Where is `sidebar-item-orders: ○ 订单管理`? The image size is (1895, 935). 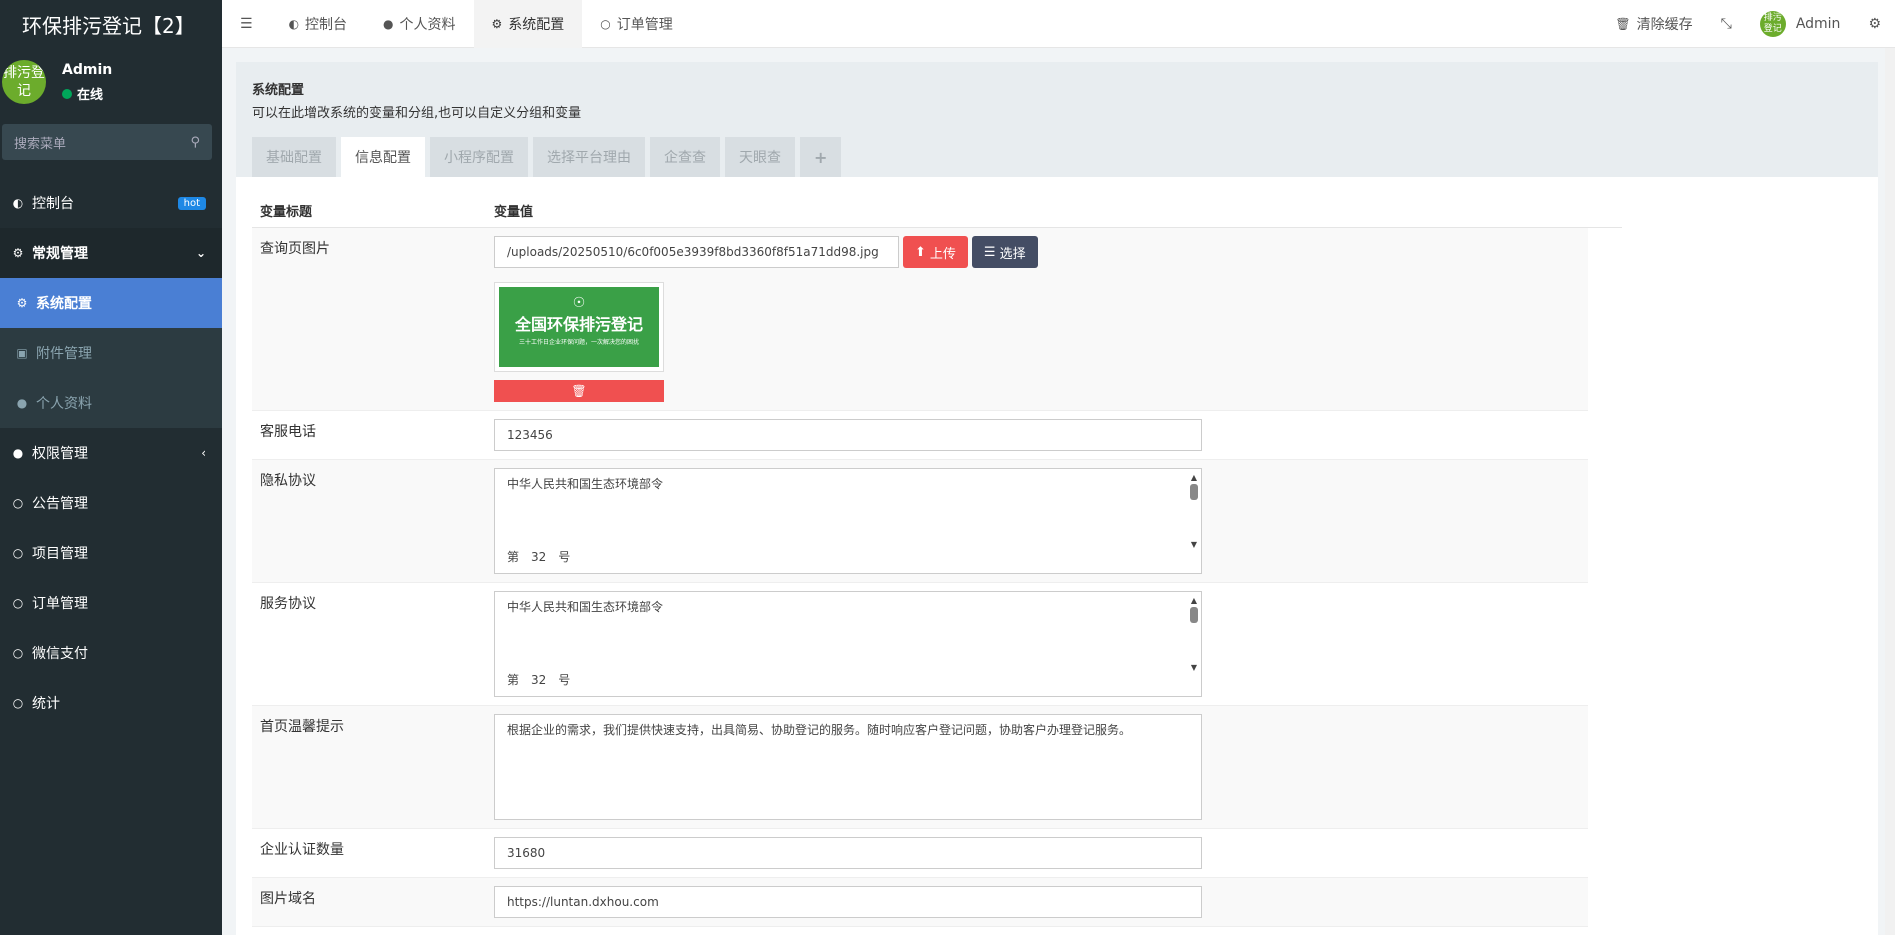
sidebar-item-orders: ○ 订单管理 is located at coordinates (111, 603).